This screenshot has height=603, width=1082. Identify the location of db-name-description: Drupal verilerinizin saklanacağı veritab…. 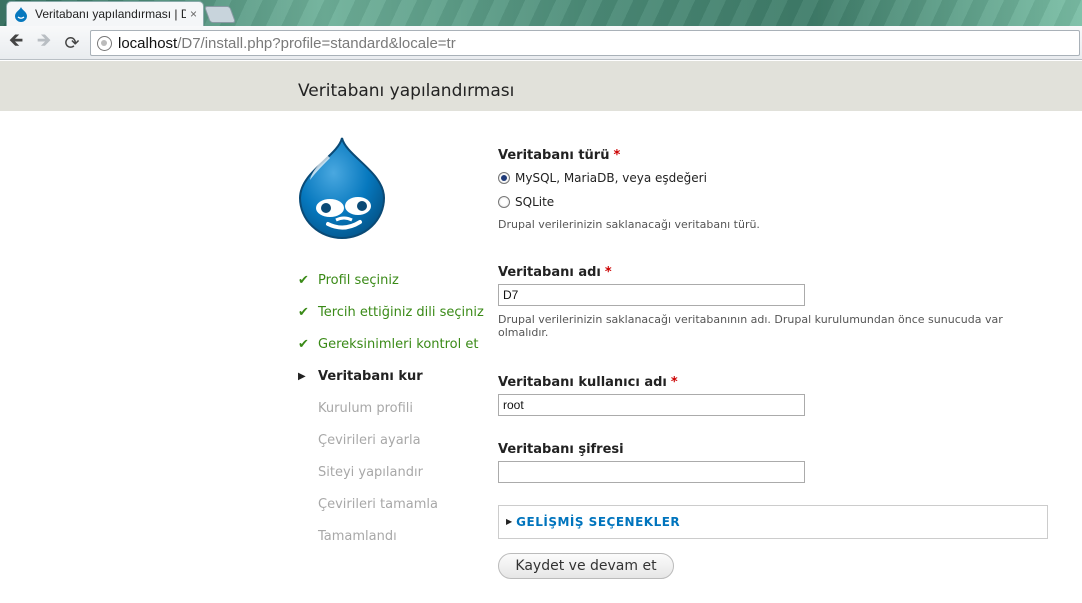
(750, 326).